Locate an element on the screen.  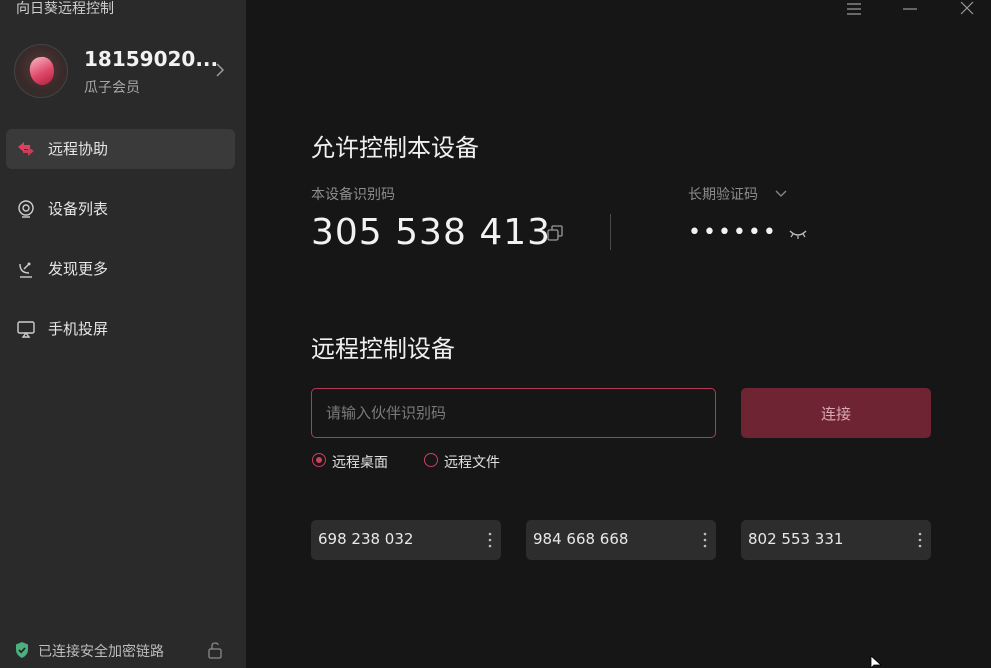
recent-device-card: 802 553 331 is located at coordinates (836, 540).